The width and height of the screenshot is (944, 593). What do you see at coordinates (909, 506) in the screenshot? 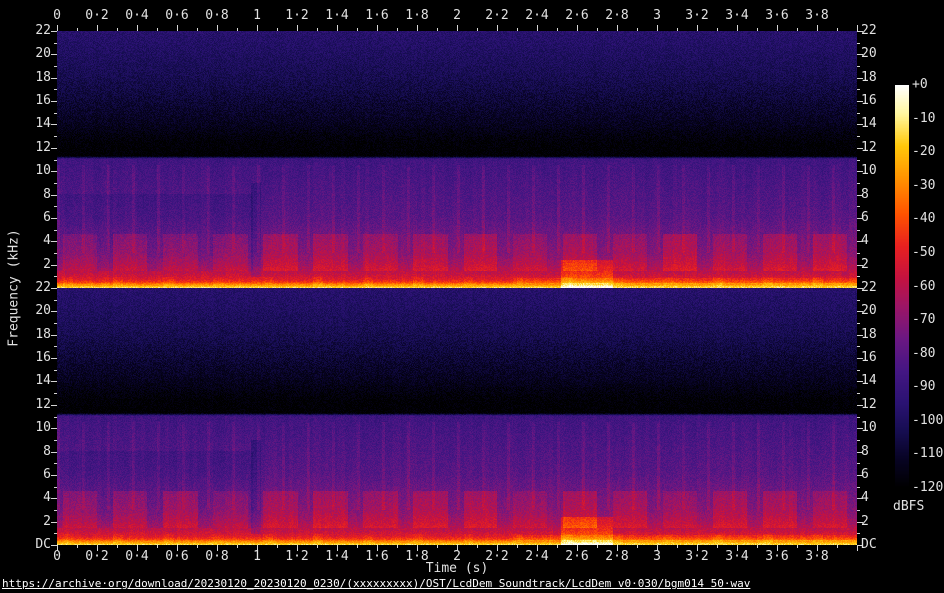
I see `colorbar-unit-label: dBFS` at bounding box center [909, 506].